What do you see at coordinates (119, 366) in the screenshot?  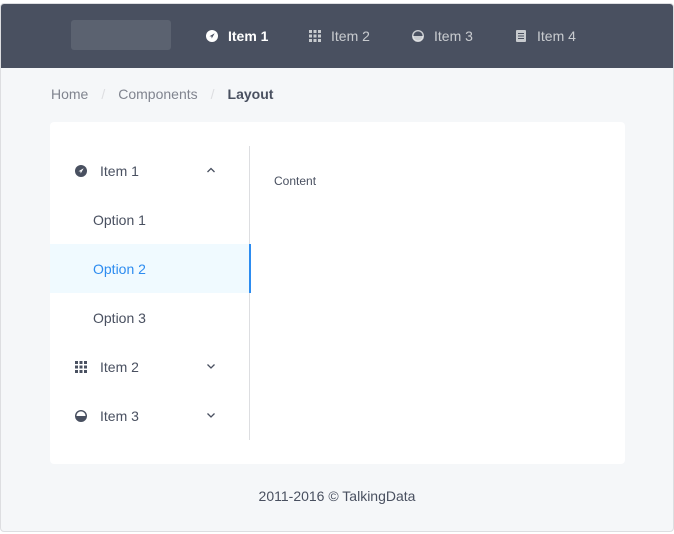 I see `submenu-label: Item 2` at bounding box center [119, 366].